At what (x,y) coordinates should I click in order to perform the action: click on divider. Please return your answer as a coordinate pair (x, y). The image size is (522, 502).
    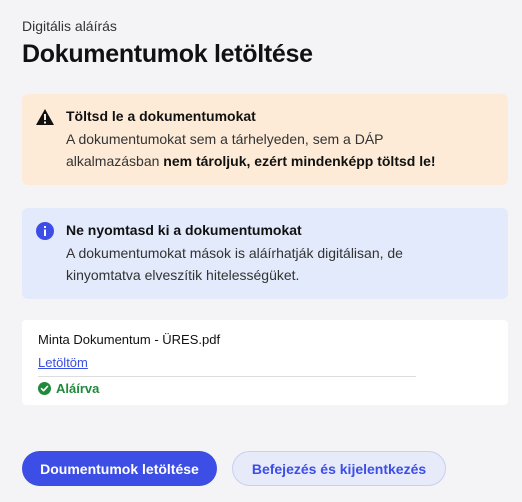
    Looking at the image, I should click on (227, 376).